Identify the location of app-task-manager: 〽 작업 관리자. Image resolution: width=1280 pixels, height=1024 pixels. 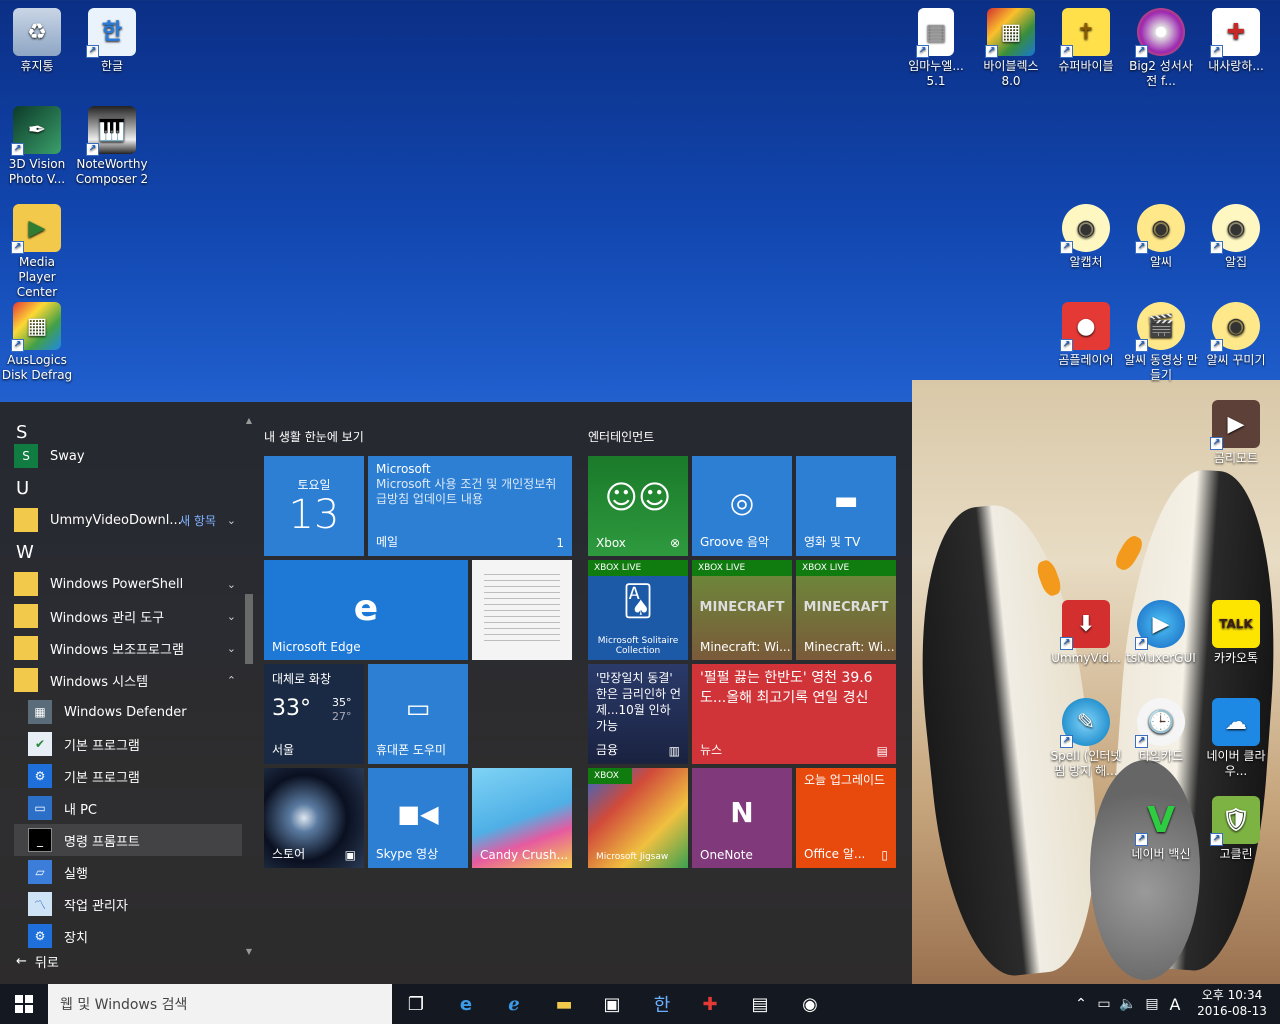
(128, 904).